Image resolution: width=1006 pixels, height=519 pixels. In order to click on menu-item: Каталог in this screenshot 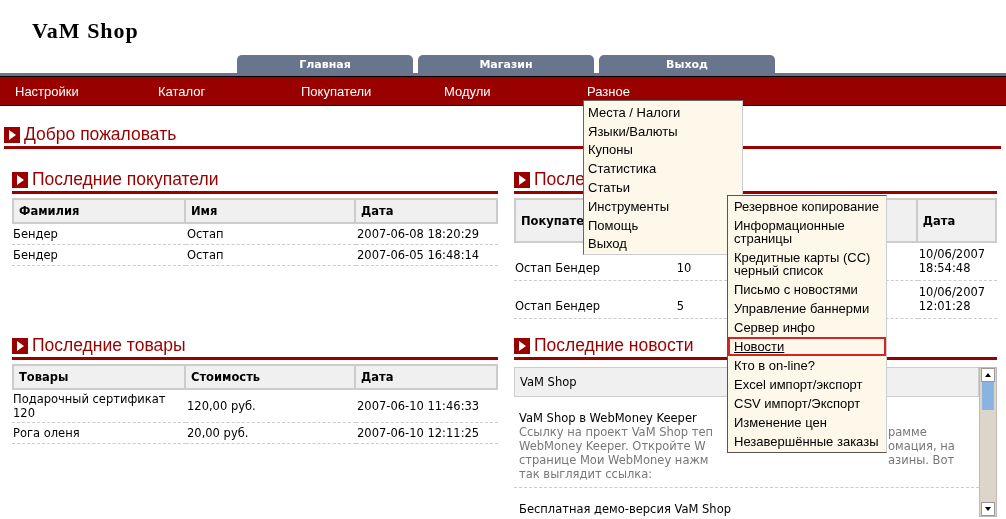, I will do `click(182, 91)`.